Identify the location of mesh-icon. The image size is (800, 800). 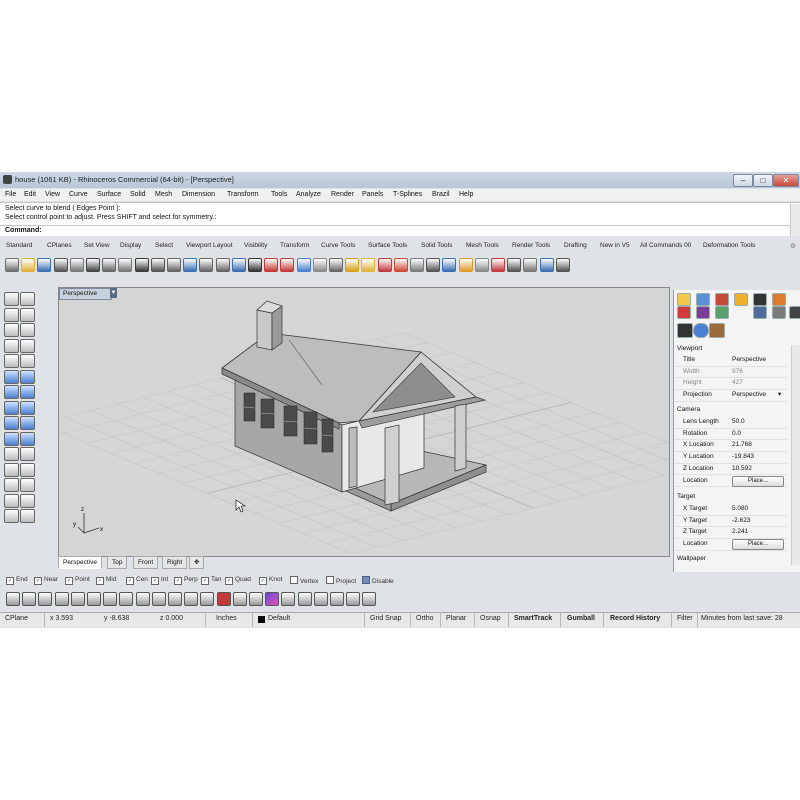
(546, 265).